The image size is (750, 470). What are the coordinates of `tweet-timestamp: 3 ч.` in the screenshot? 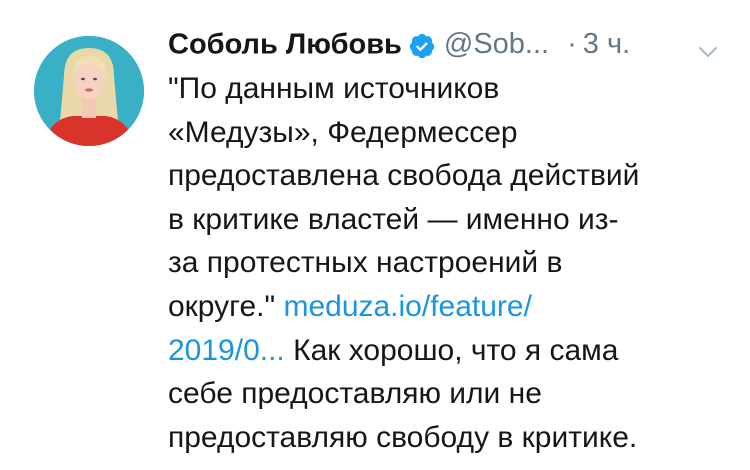 It's located at (606, 44).